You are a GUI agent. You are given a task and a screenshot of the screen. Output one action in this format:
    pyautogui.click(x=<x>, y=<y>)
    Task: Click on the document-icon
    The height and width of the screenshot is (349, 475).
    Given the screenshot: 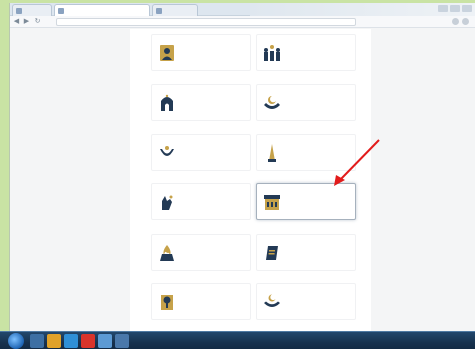 What is the action you would take?
    pyautogui.click(x=272, y=253)
    